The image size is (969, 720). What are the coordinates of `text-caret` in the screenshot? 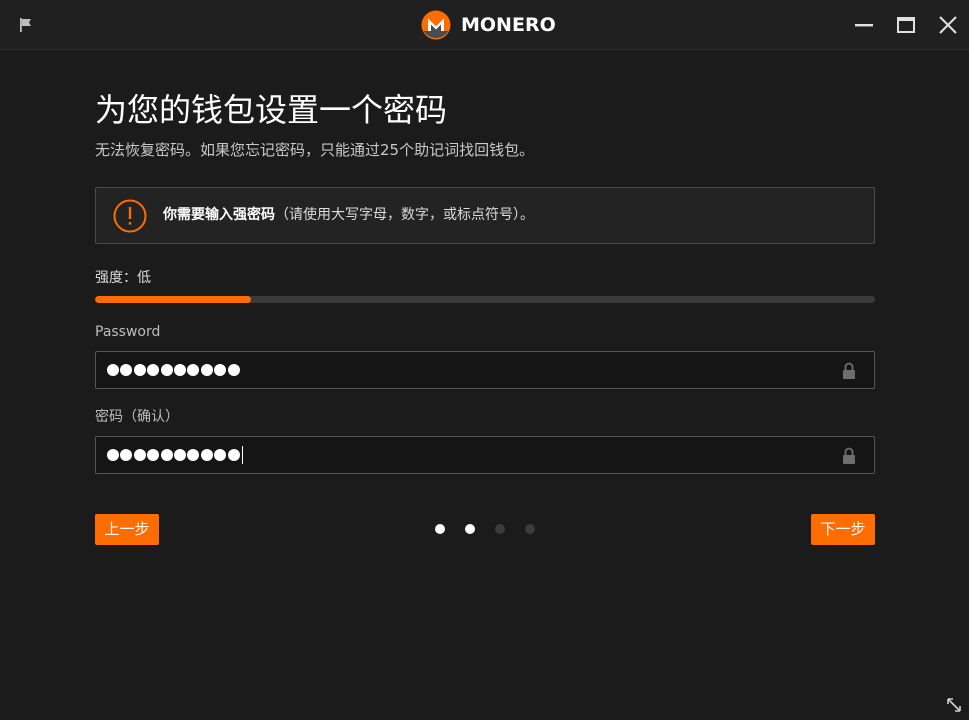 It's located at (242, 455).